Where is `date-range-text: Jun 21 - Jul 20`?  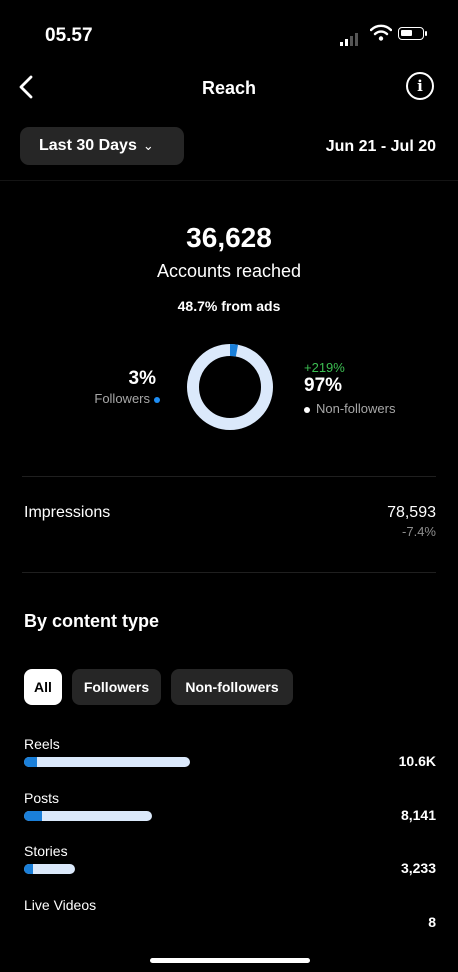 date-range-text: Jun 21 - Jul 20 is located at coordinates (380, 146).